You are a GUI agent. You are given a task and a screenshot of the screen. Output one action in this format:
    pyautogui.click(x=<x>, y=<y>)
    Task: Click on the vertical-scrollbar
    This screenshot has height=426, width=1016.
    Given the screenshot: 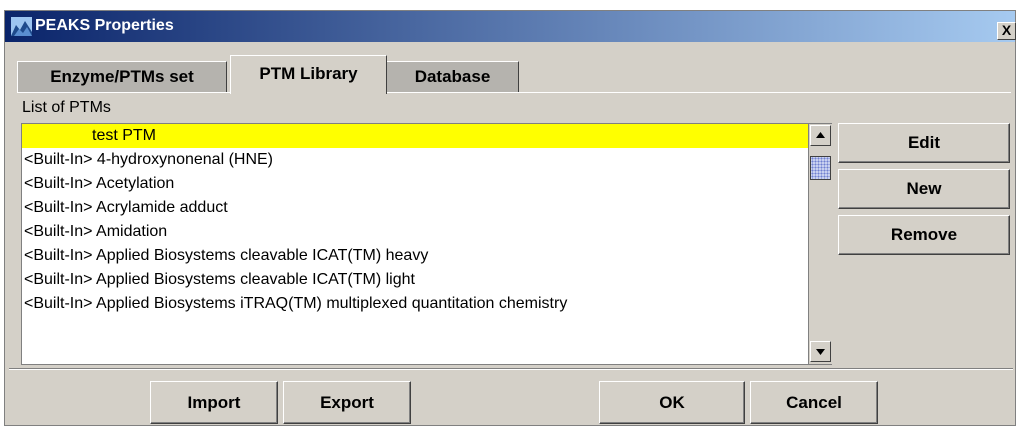 What is the action you would take?
    pyautogui.click(x=820, y=244)
    